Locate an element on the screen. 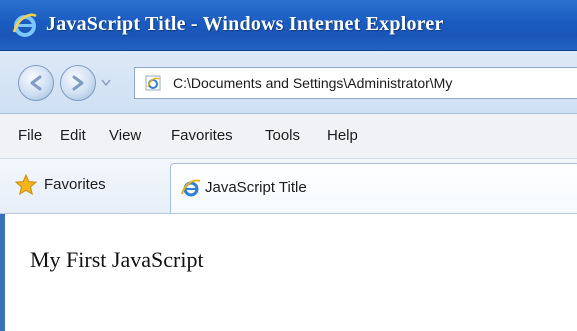 Image resolution: width=577 pixels, height=331 pixels. page-heading-text: My First JavaScript is located at coordinates (117, 259).